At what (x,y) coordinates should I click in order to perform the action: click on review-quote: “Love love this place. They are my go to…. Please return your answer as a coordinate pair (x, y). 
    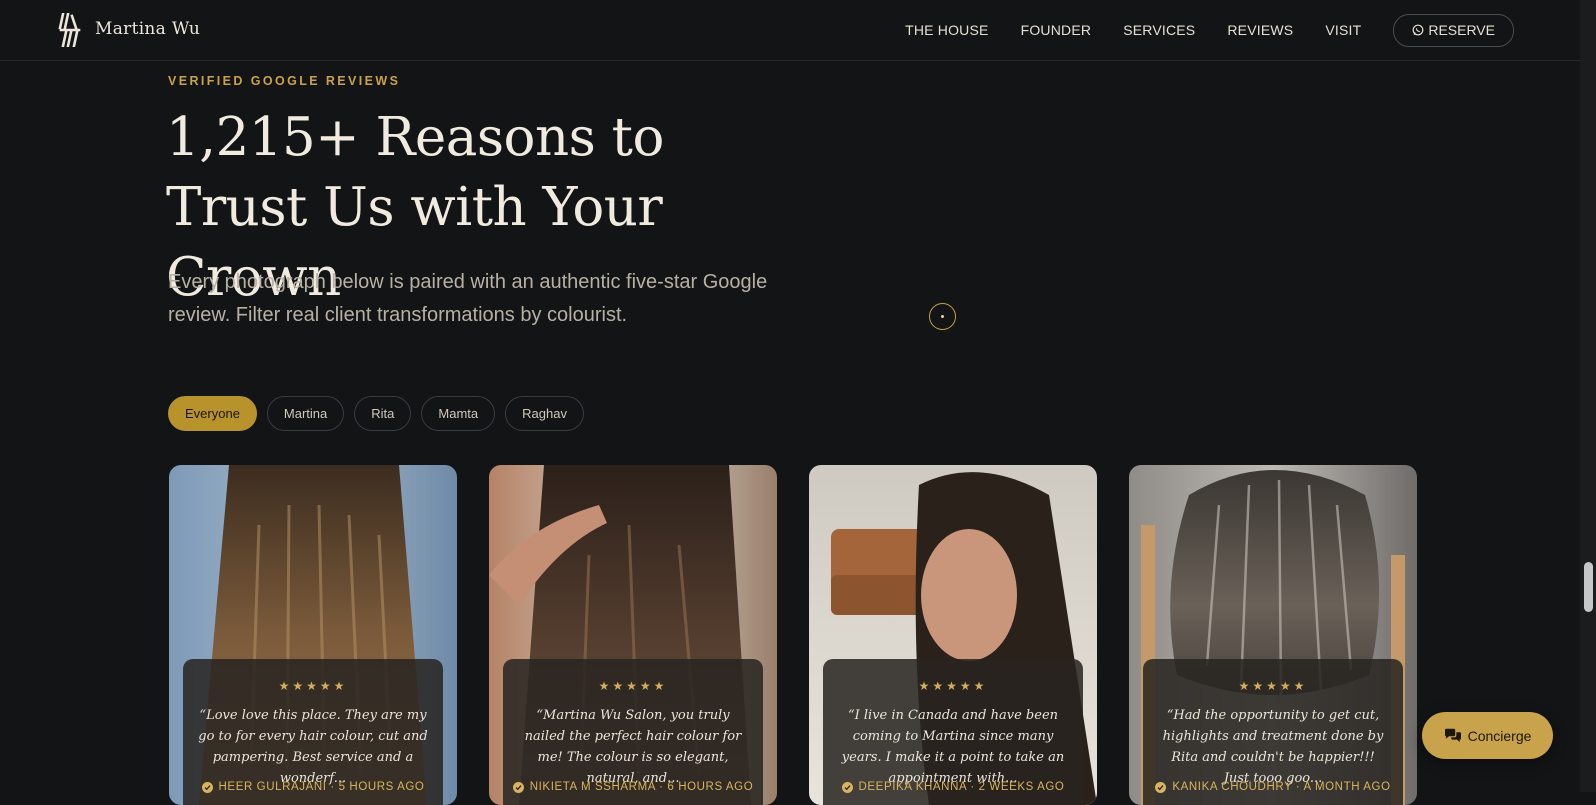
    Looking at the image, I should click on (313, 747).